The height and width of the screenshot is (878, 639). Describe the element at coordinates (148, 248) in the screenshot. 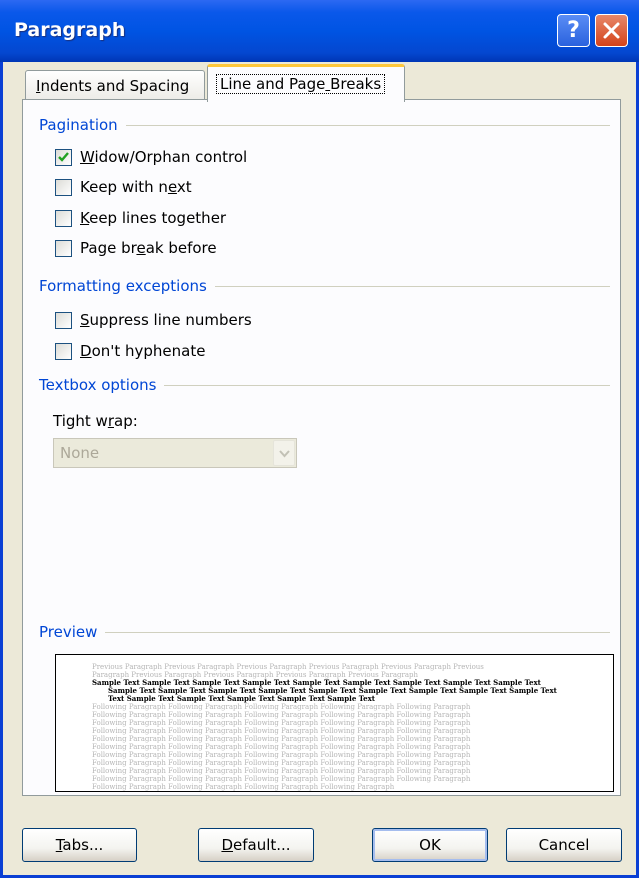

I see `page-break-before-label: Page break before` at that location.